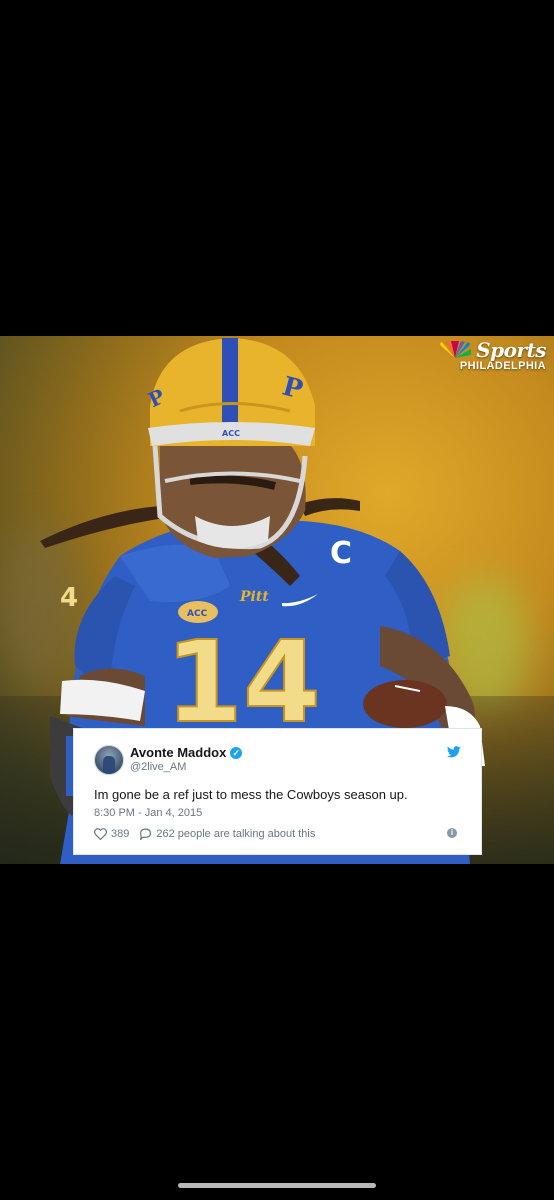  Describe the element at coordinates (454, 752) in the screenshot. I see `twitter-bird-icon` at that location.